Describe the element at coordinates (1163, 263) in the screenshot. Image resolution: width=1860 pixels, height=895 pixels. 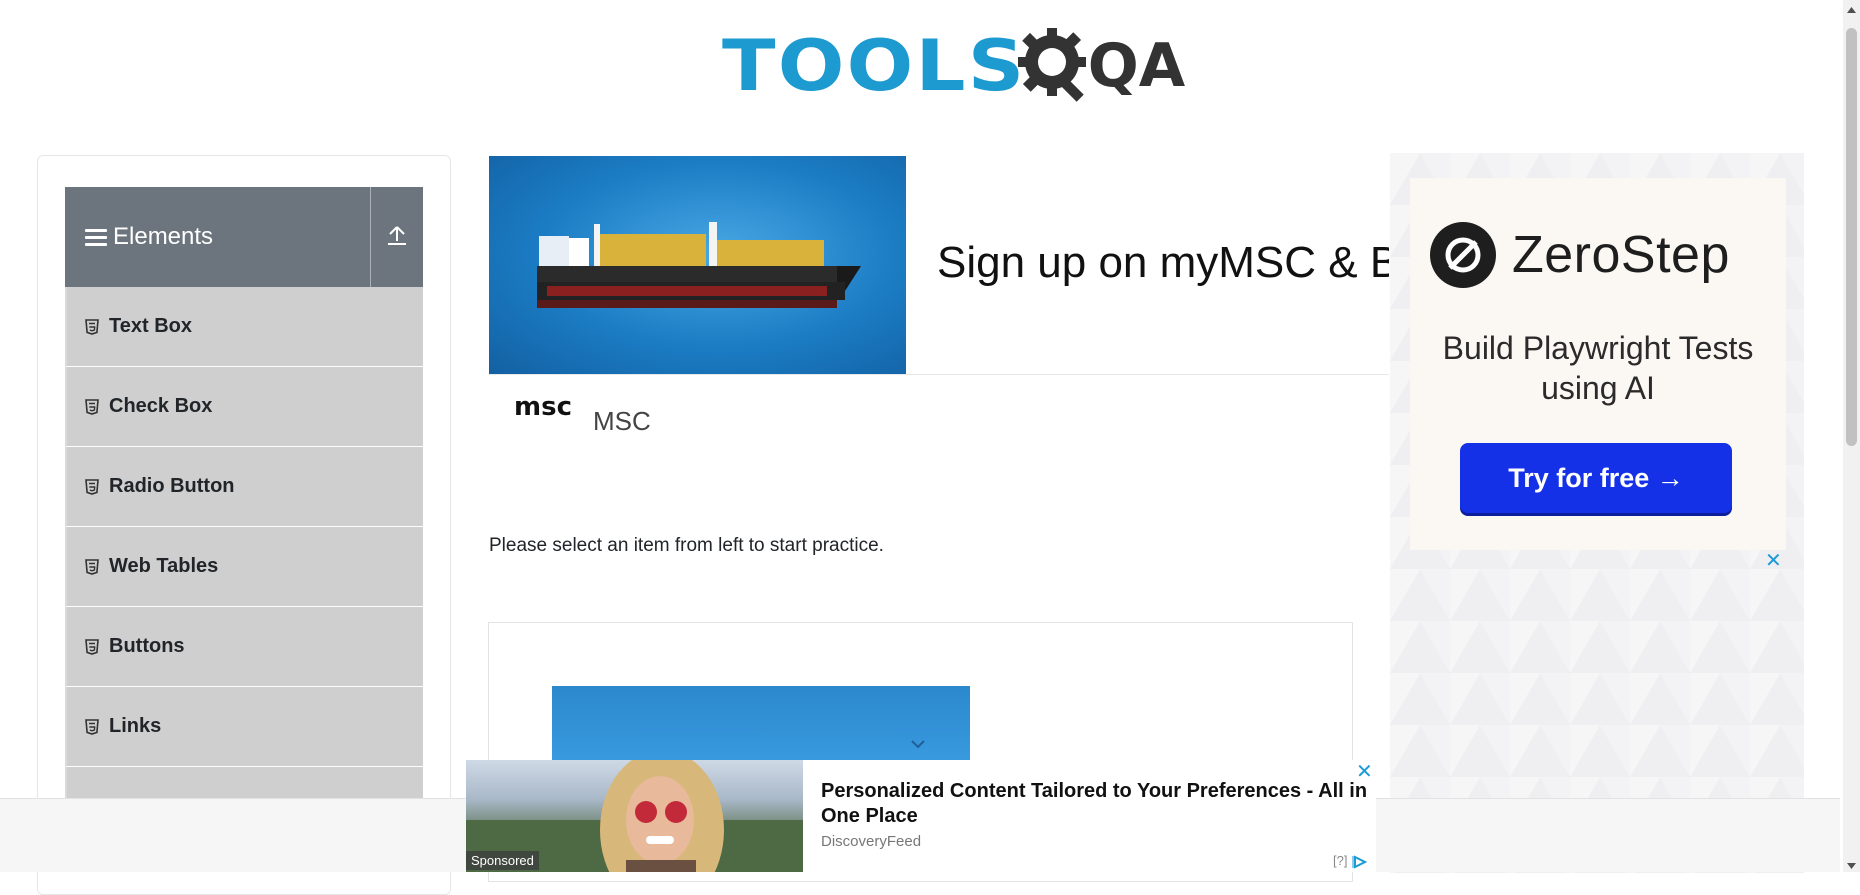
I see `ad-headline: Sign up on myMSC & B` at that location.